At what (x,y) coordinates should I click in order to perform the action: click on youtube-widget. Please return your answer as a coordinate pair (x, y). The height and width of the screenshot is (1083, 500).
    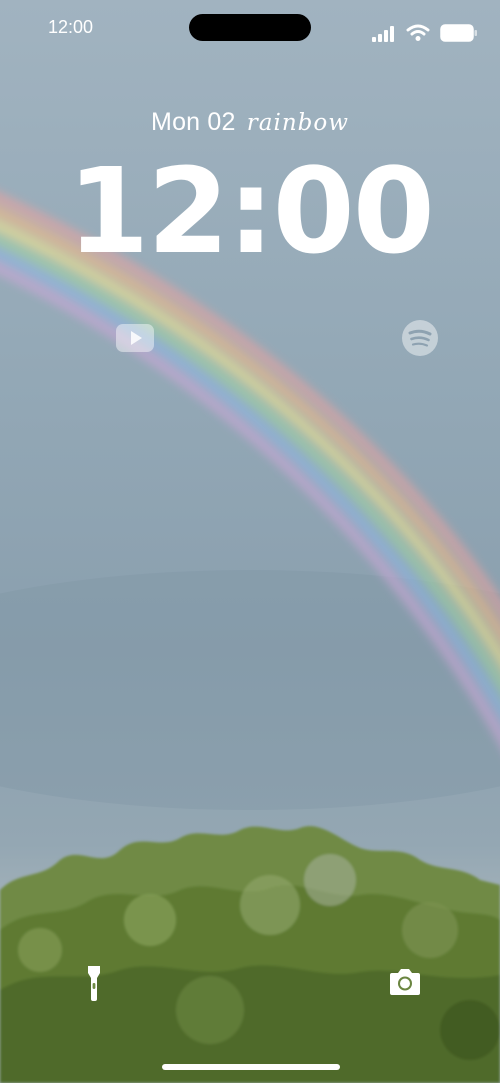
    Looking at the image, I should click on (135, 338).